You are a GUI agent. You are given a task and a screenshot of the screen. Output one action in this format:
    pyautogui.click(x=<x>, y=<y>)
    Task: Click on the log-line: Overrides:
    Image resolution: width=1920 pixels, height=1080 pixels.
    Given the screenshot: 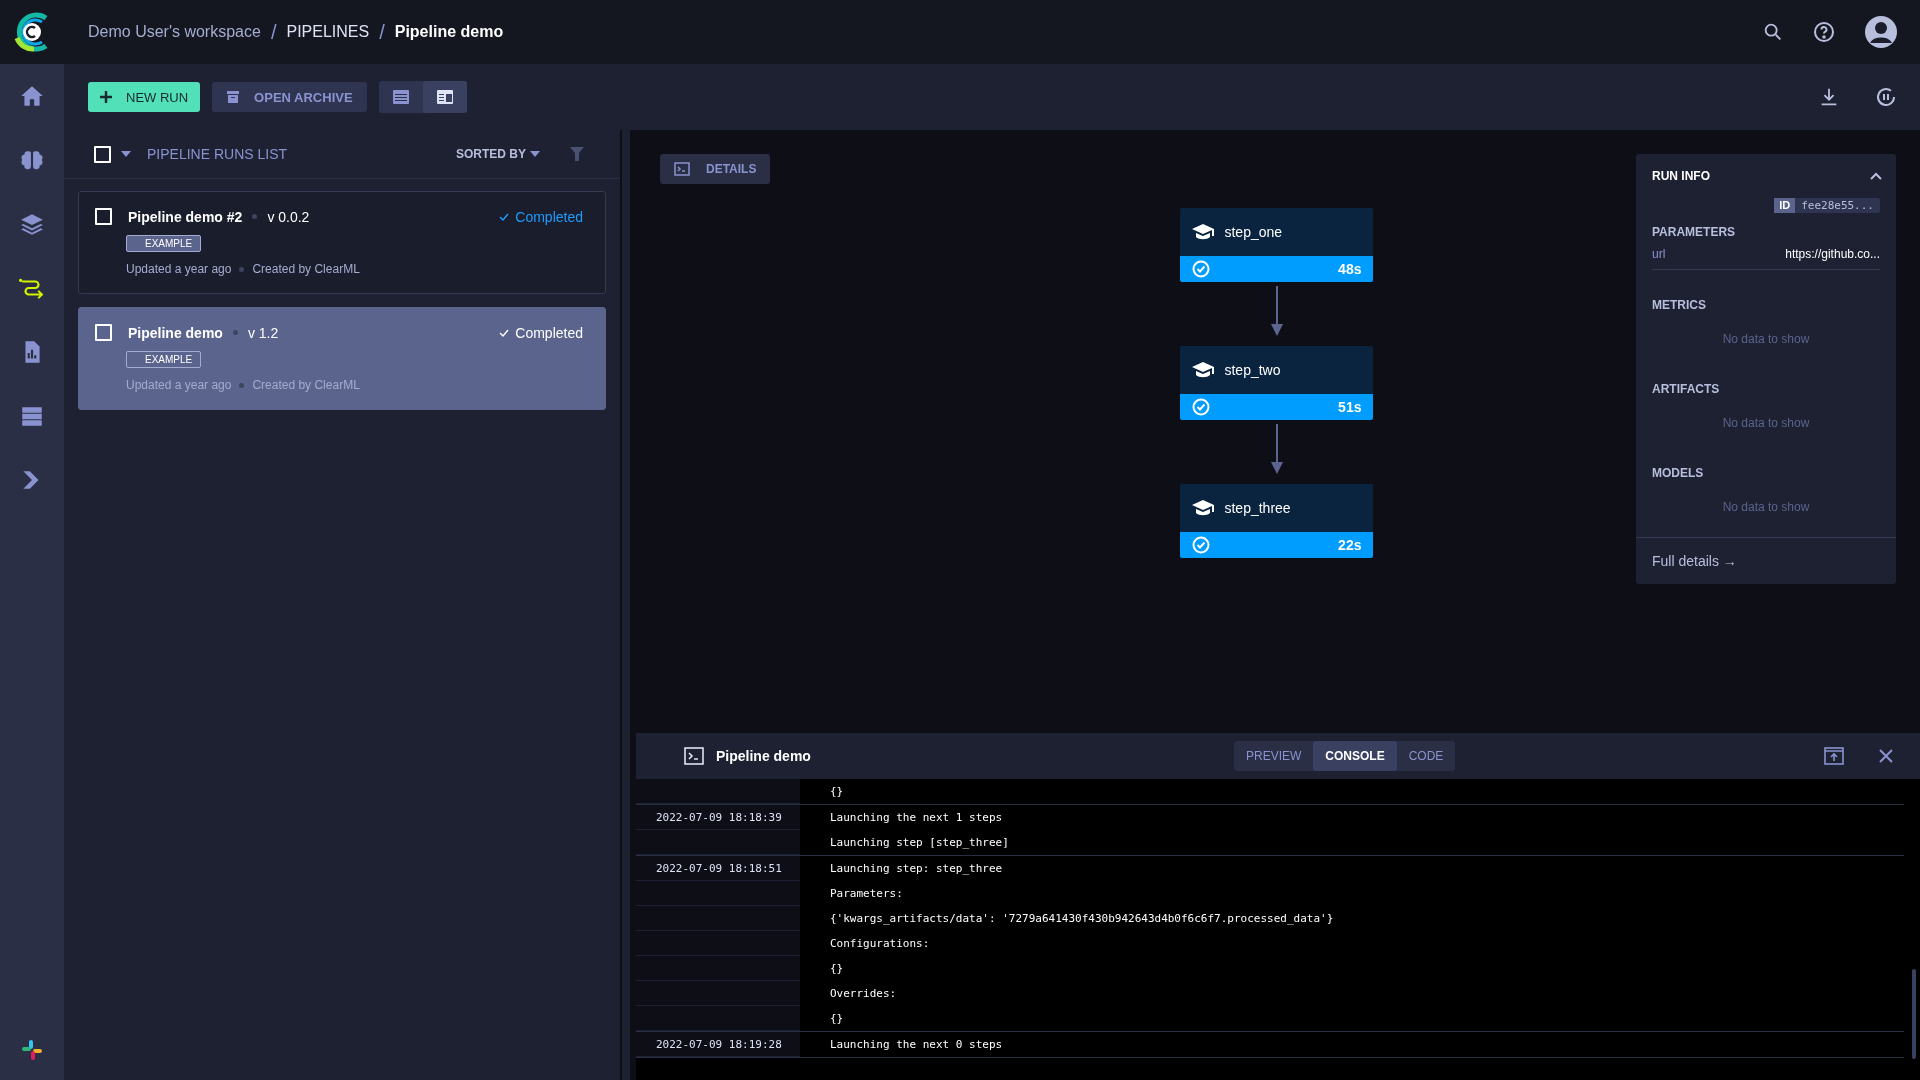 What is the action you would take?
    pyautogui.click(x=863, y=993)
    